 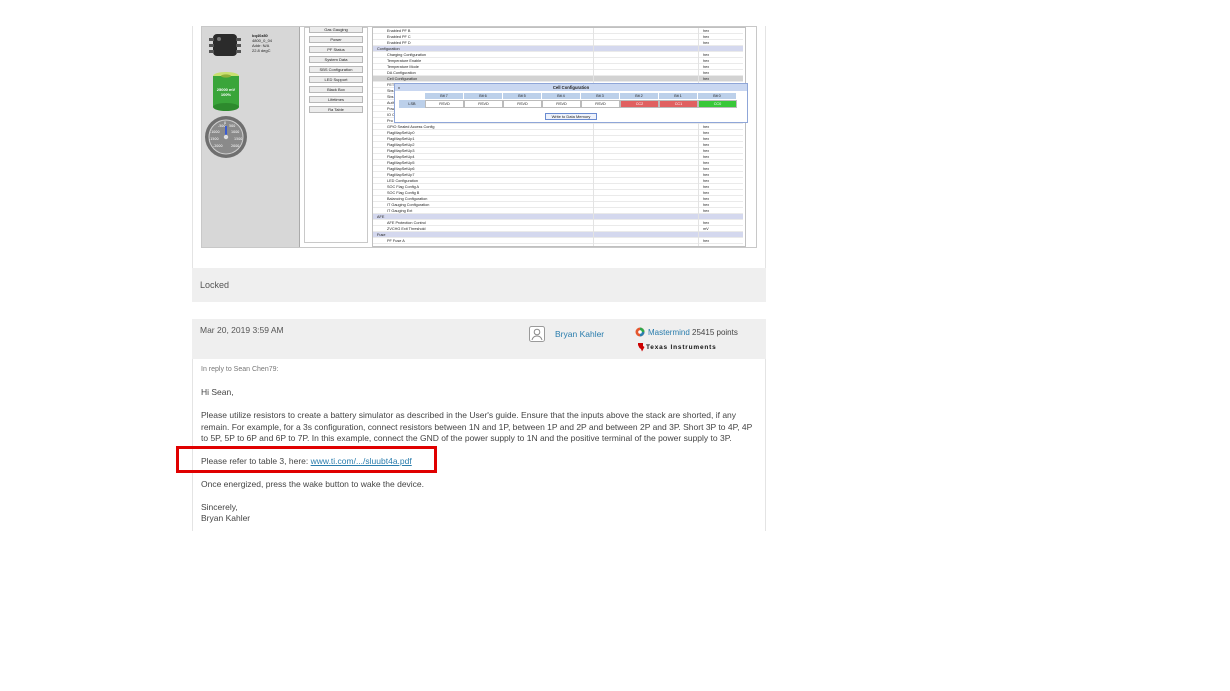 I want to click on bit-header: Bit 1, so click(x=678, y=96).